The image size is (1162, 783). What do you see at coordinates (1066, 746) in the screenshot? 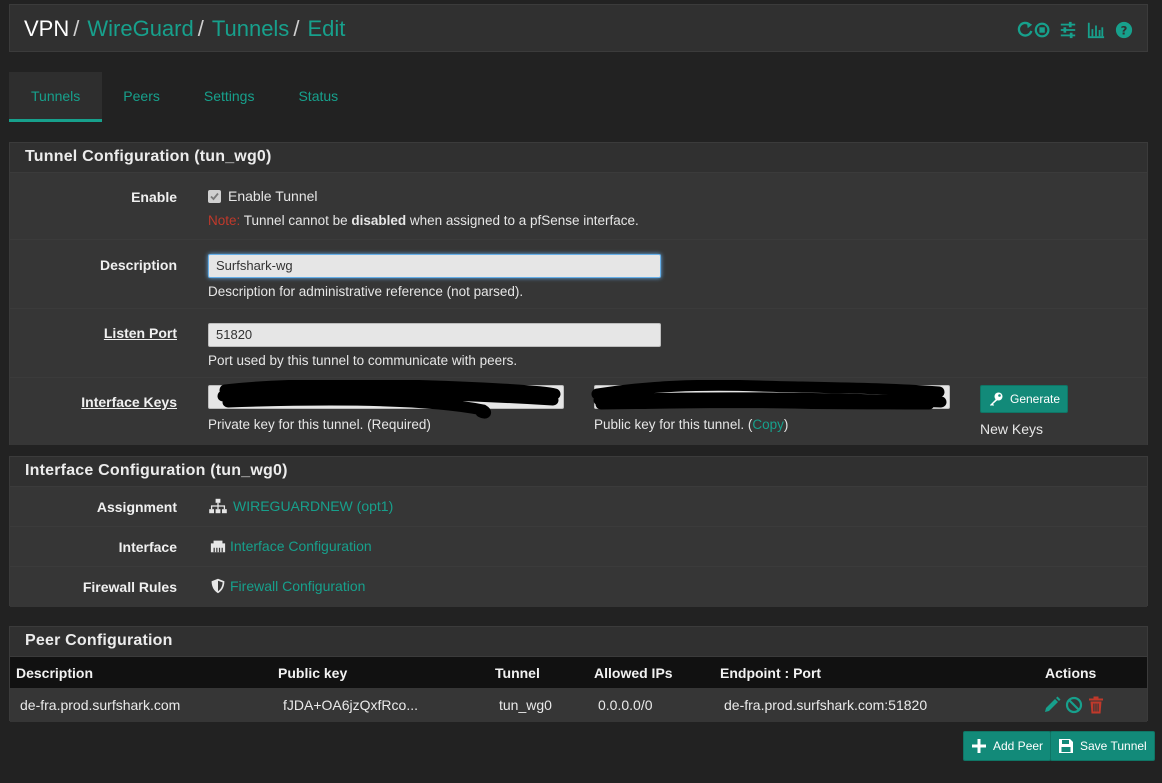
I see `save-icon` at bounding box center [1066, 746].